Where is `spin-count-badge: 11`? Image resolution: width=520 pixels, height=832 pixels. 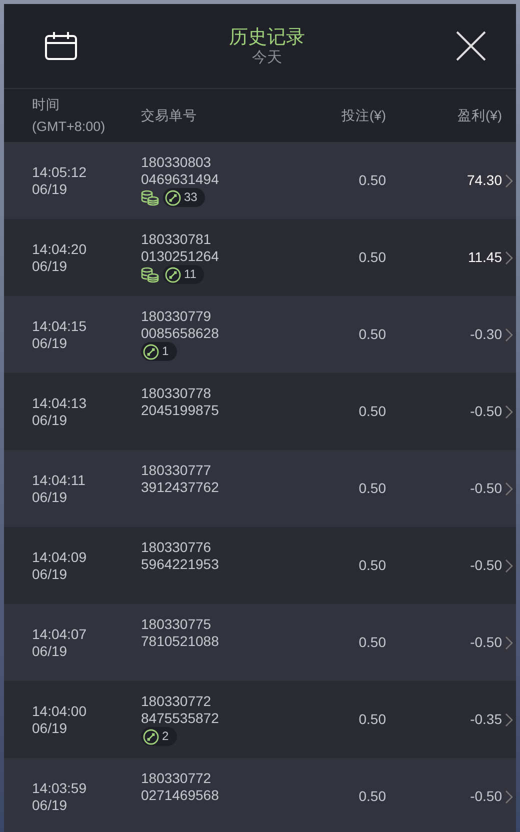
spin-count-badge: 11 is located at coordinates (183, 274).